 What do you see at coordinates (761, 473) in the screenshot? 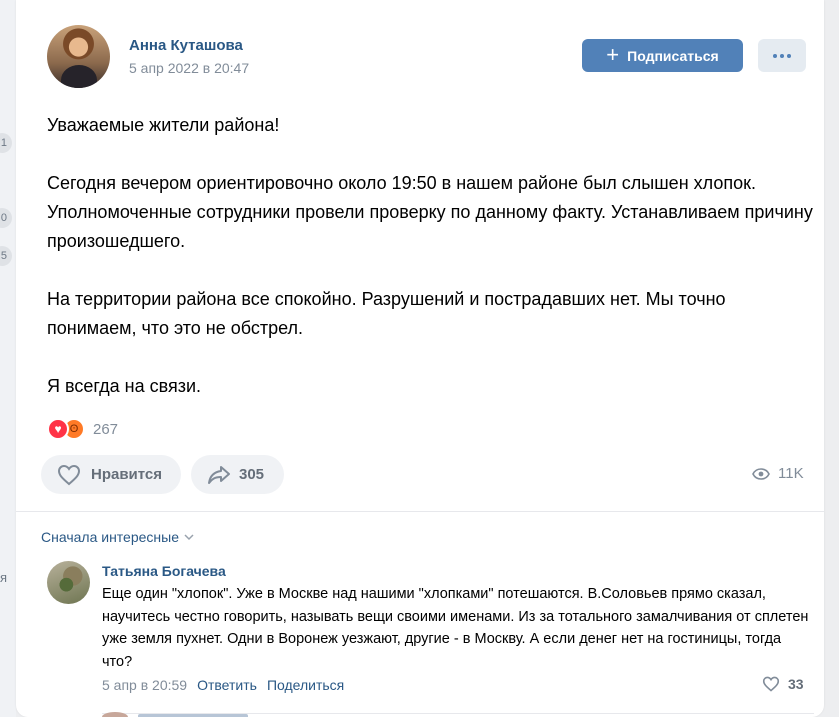
I see `eye-icon` at bounding box center [761, 473].